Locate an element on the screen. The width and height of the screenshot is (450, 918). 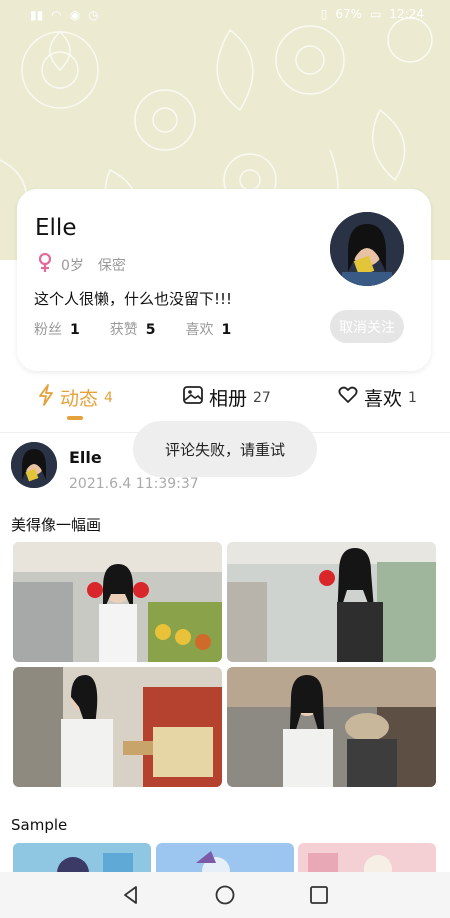
battery-percent: 67% is located at coordinates (349, 14).